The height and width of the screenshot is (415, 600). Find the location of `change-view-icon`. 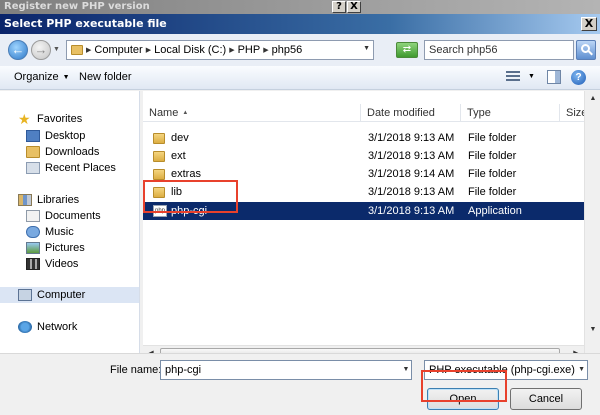

change-view-icon is located at coordinates (513, 77).